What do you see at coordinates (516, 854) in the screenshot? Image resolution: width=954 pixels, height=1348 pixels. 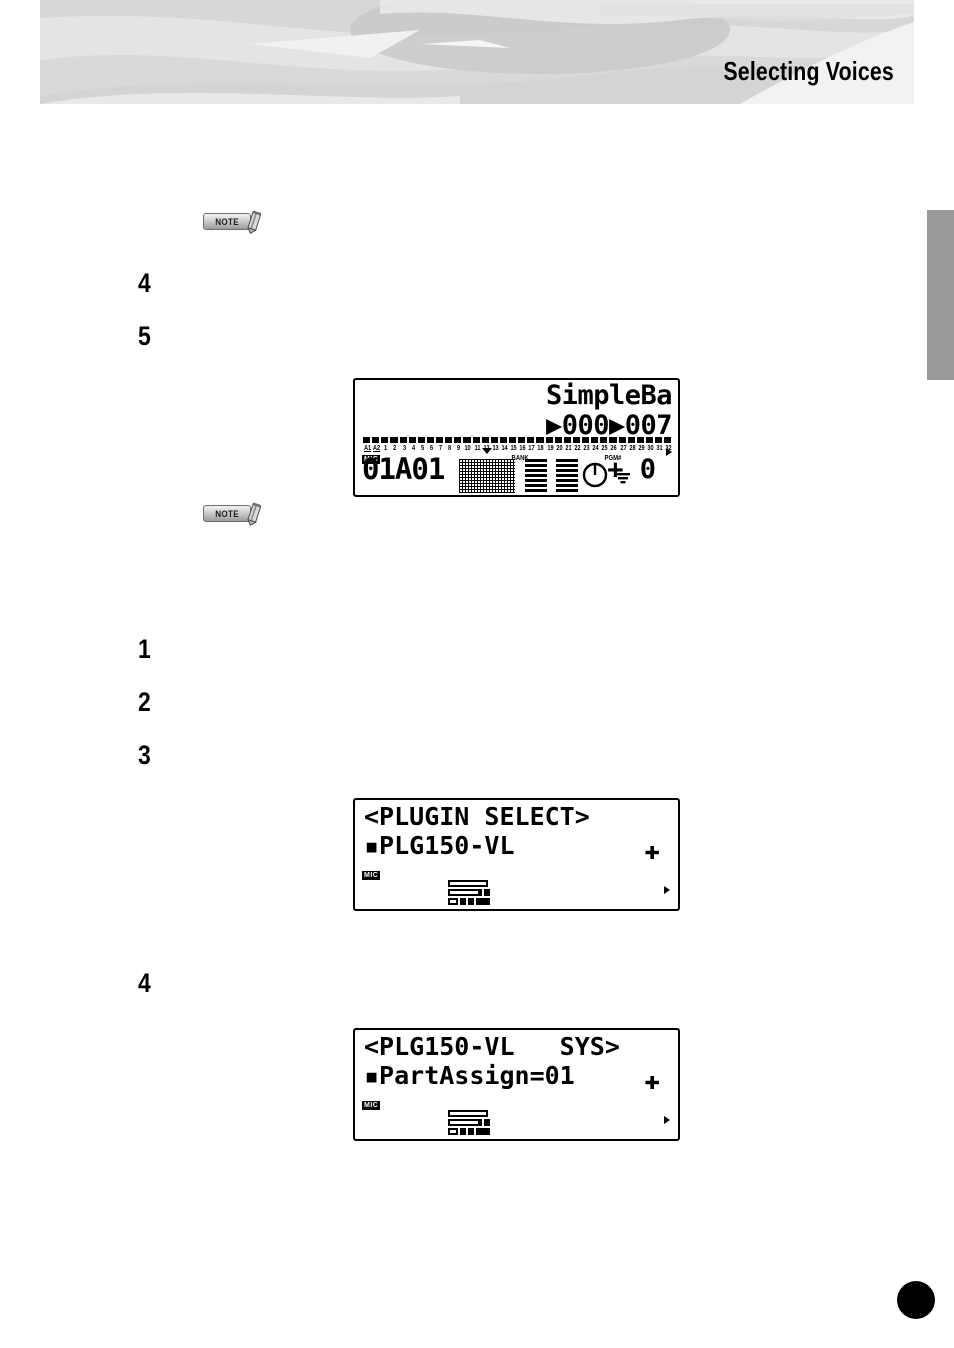 I see `lcd-plugin-select-display: <PLUGIN SELECT> ▪PLG150-VL ✚ MIC` at bounding box center [516, 854].